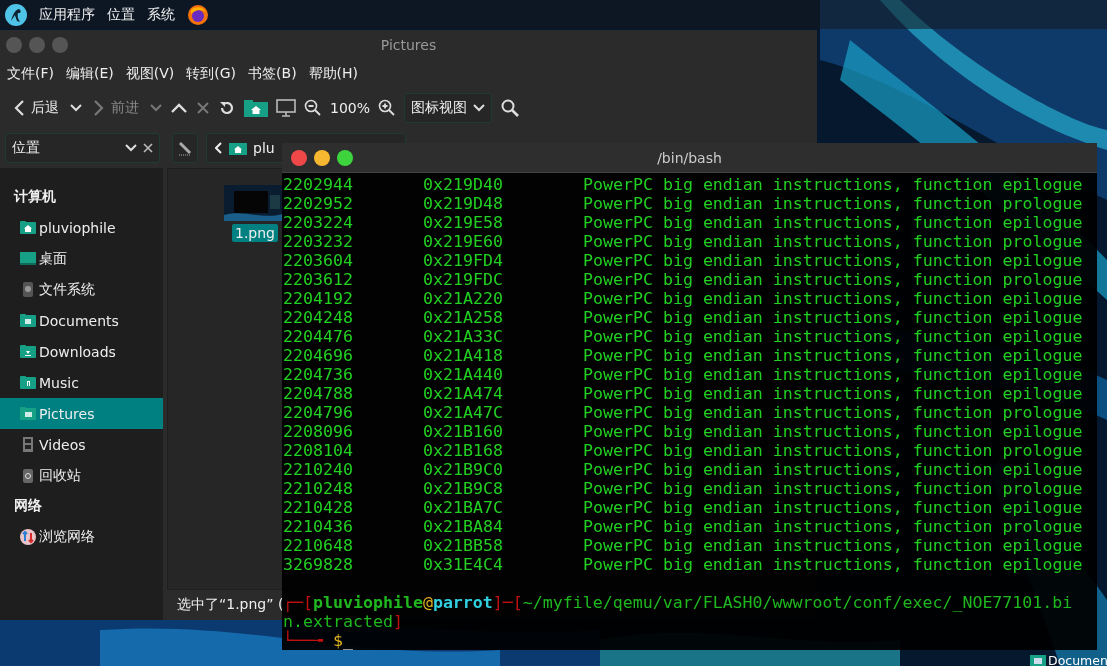  What do you see at coordinates (318, 526) in the screenshot?
I see `decimal-offset: 2210436` at bounding box center [318, 526].